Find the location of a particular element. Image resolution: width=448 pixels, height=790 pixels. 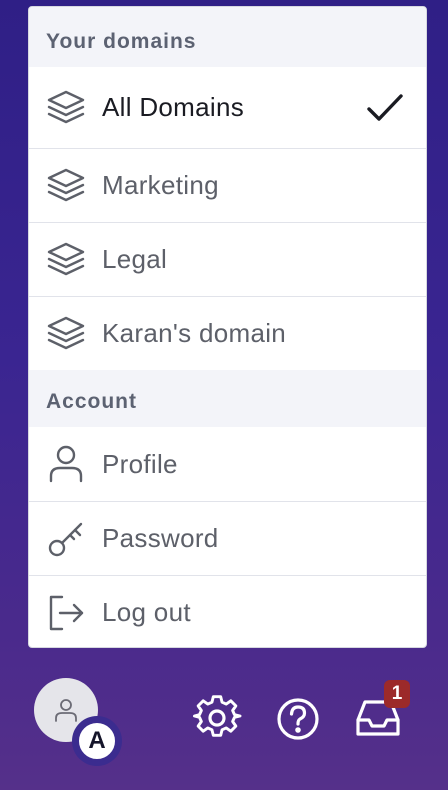

domain-item-legal: Legal is located at coordinates (227, 259).